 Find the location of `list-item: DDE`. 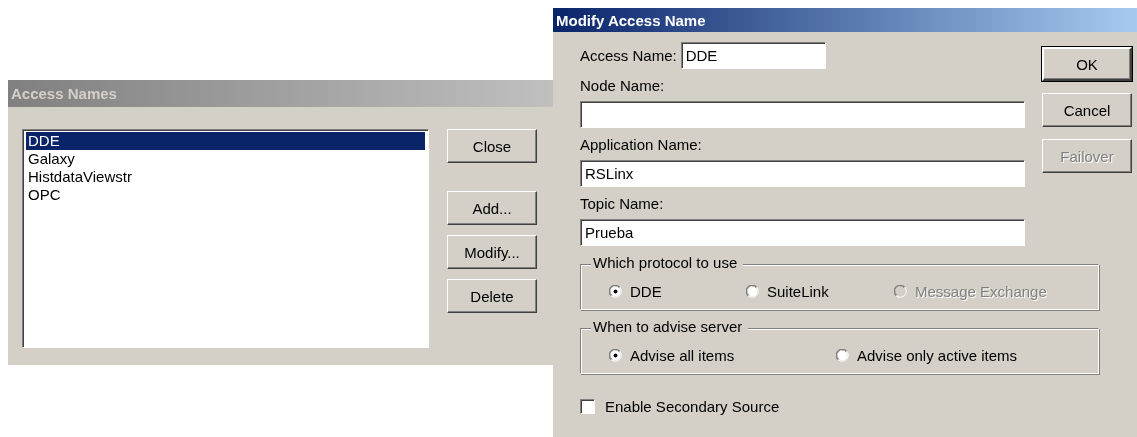

list-item: DDE is located at coordinates (225, 141).